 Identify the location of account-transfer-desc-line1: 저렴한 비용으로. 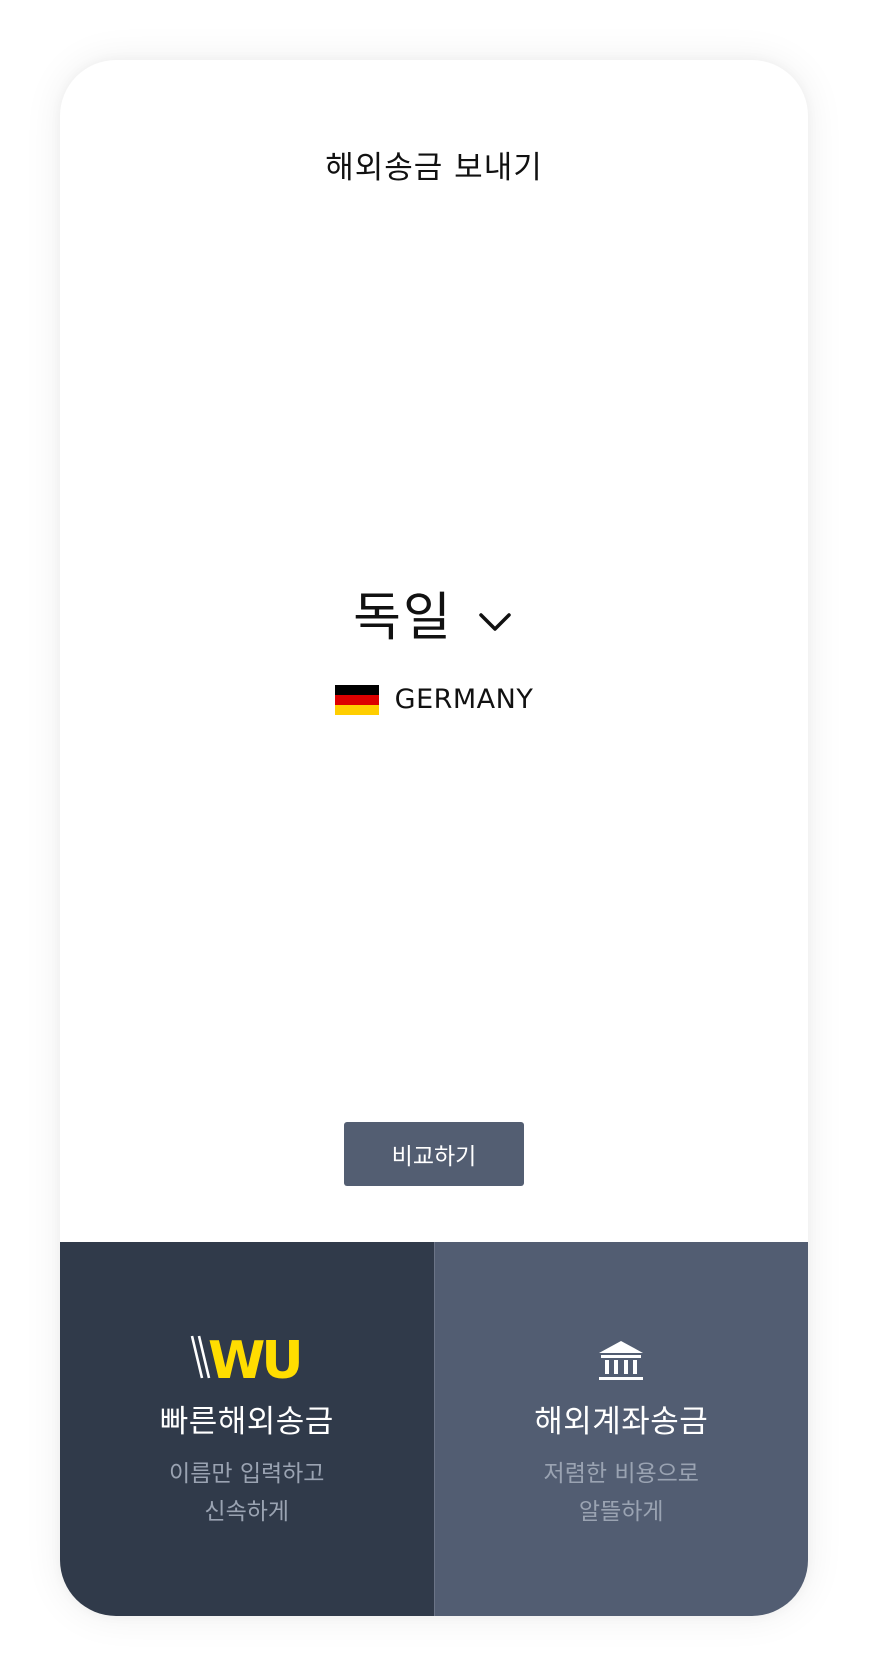
(621, 1474).